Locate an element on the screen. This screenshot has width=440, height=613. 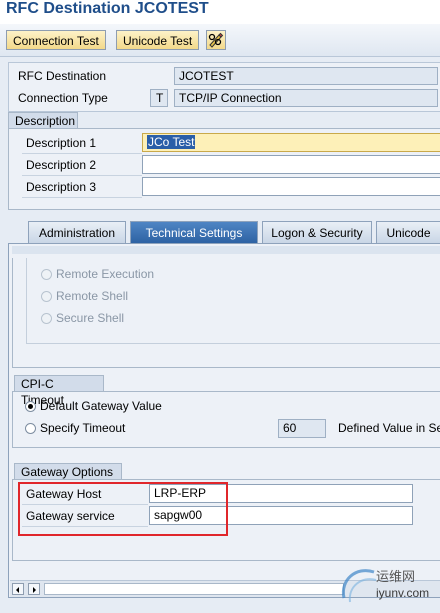
description-1-value: JCo Test is located at coordinates (171, 142).